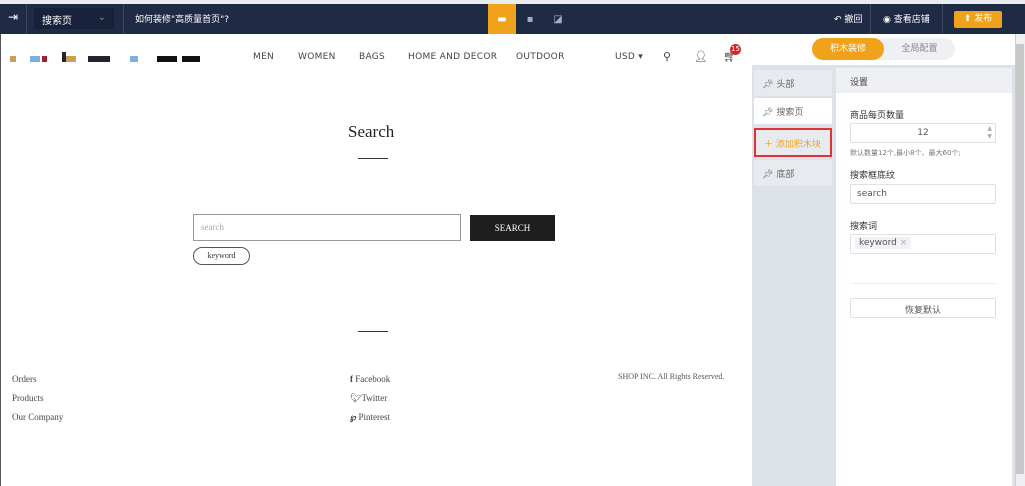 This screenshot has width=1025, height=486. What do you see at coordinates (263, 57) in the screenshot?
I see `nav-men: MEN` at bounding box center [263, 57].